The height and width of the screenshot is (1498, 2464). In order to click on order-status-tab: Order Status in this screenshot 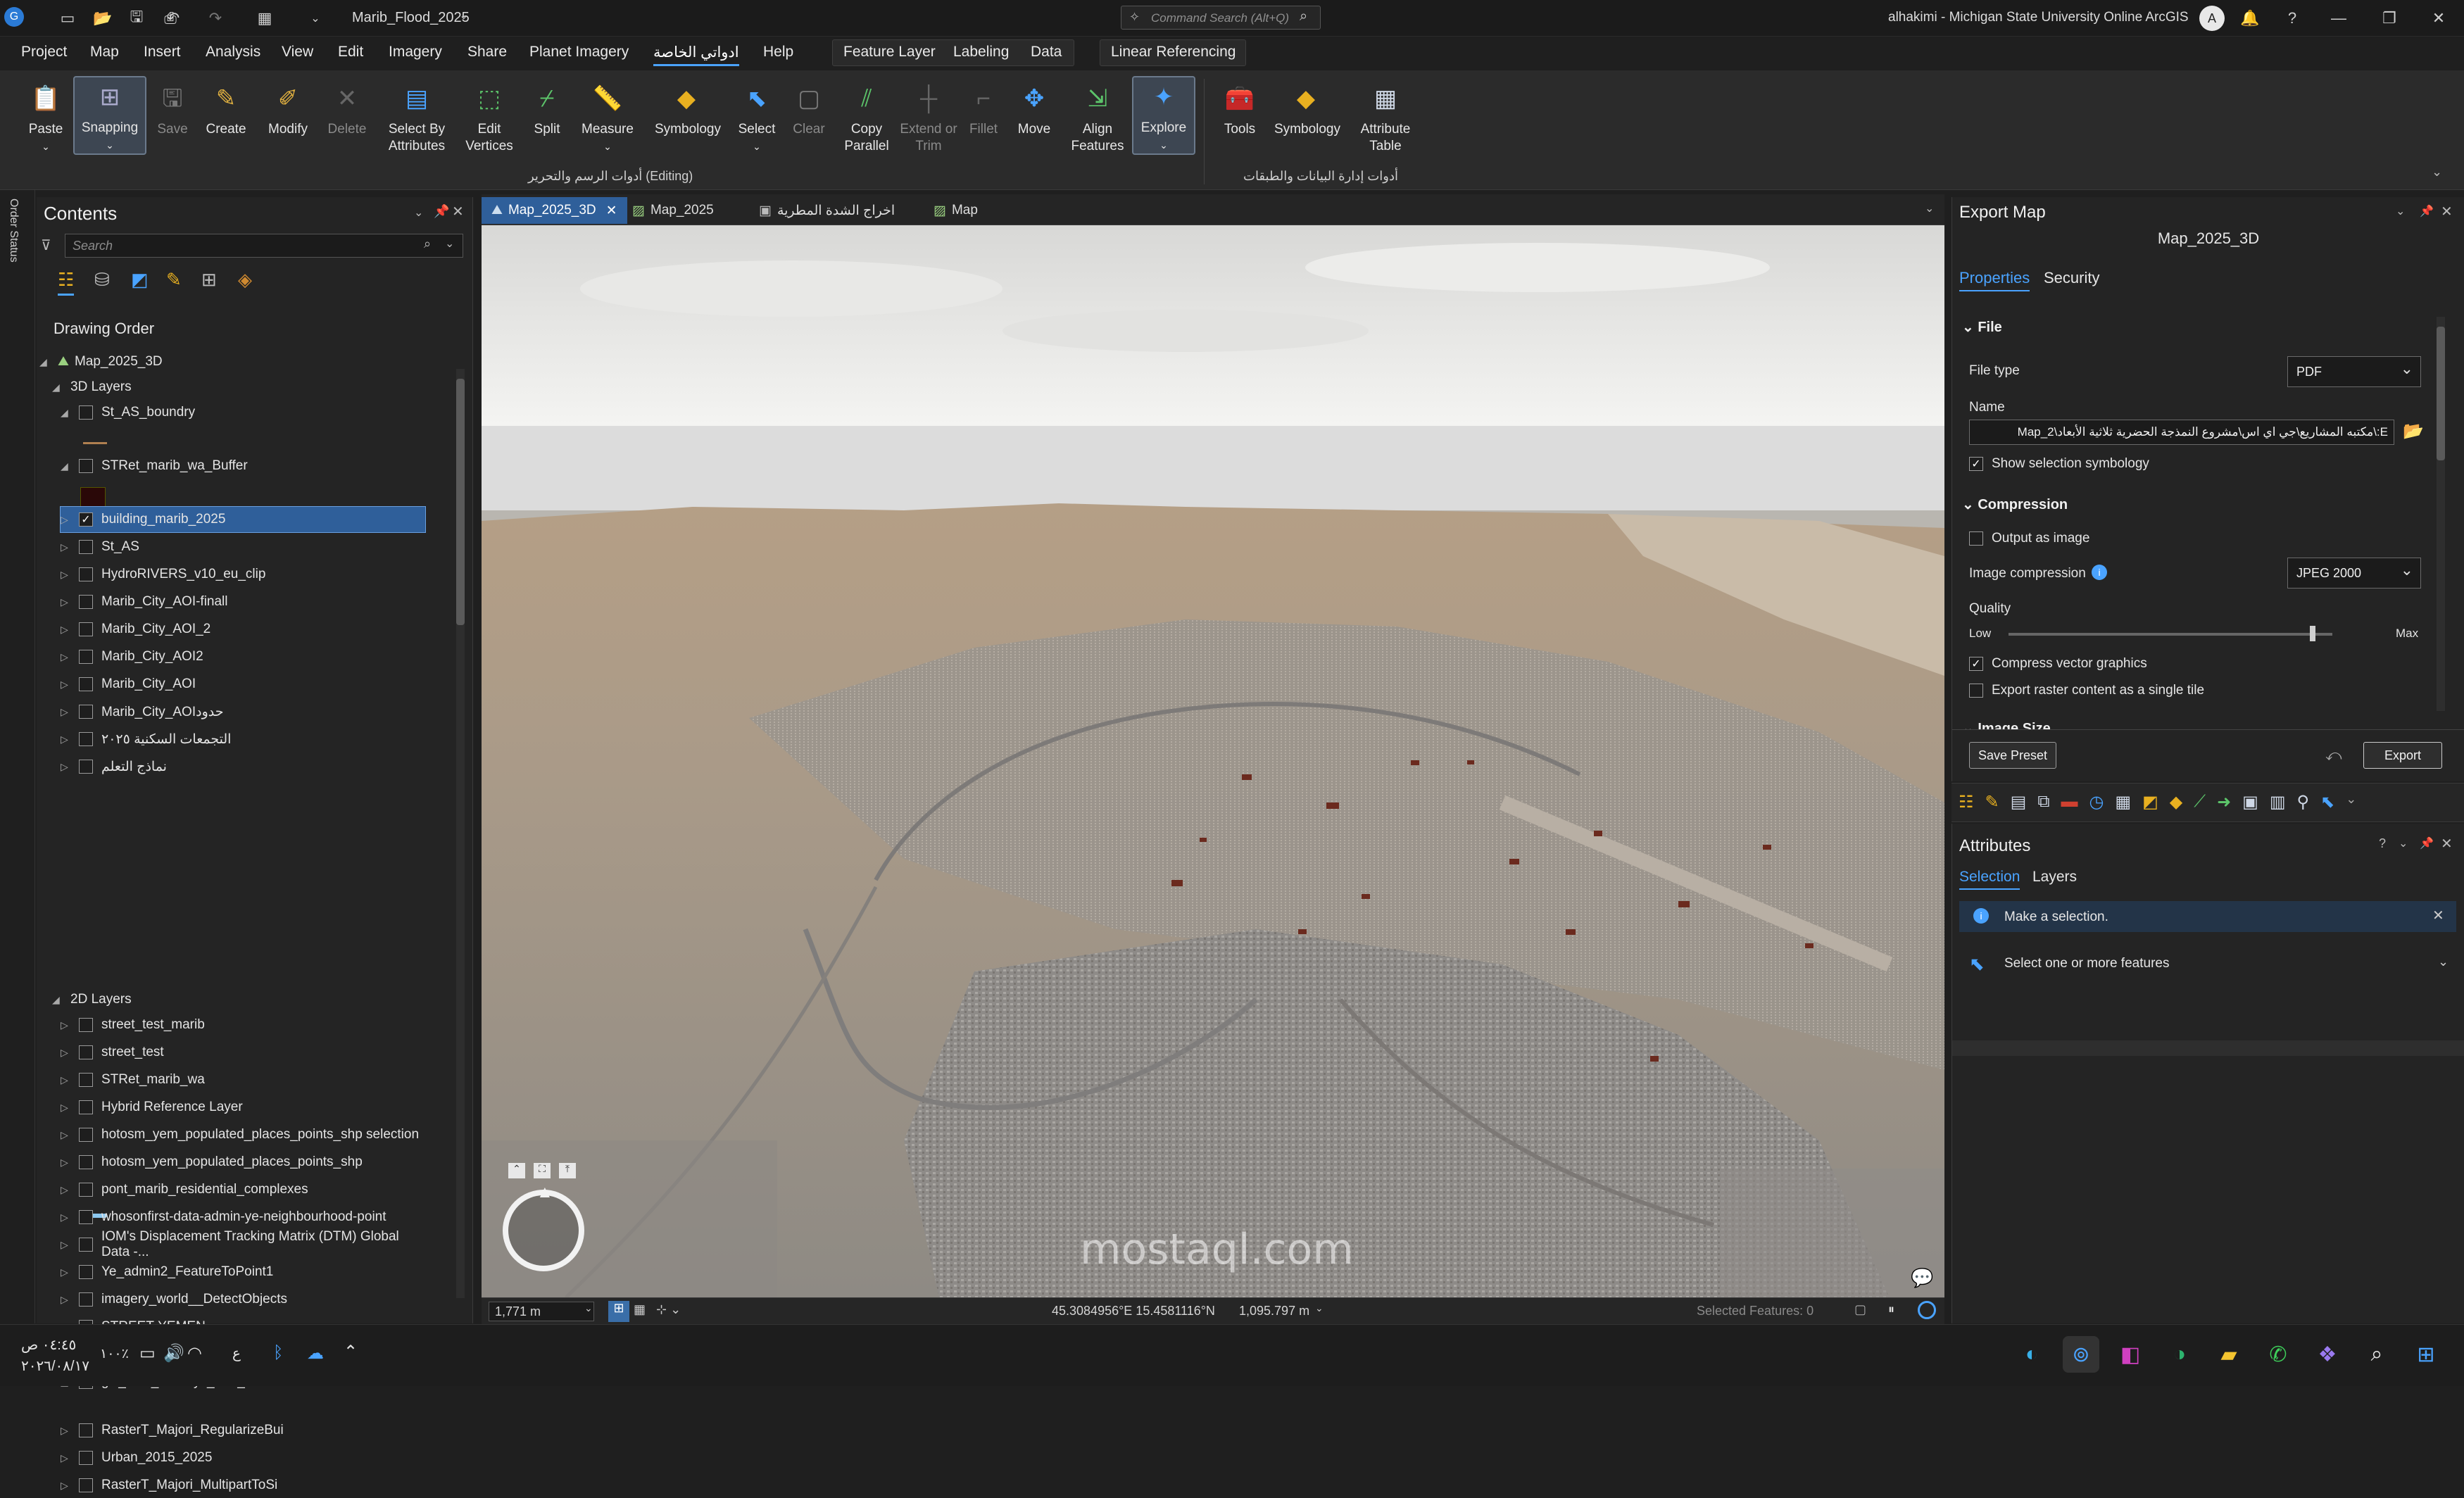, I will do `click(13, 231)`.